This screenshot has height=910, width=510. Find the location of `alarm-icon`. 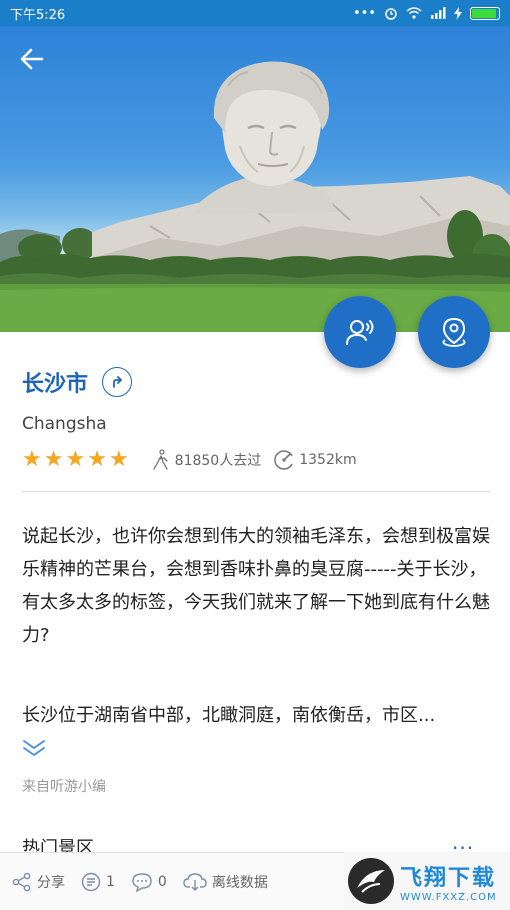

alarm-icon is located at coordinates (391, 14).